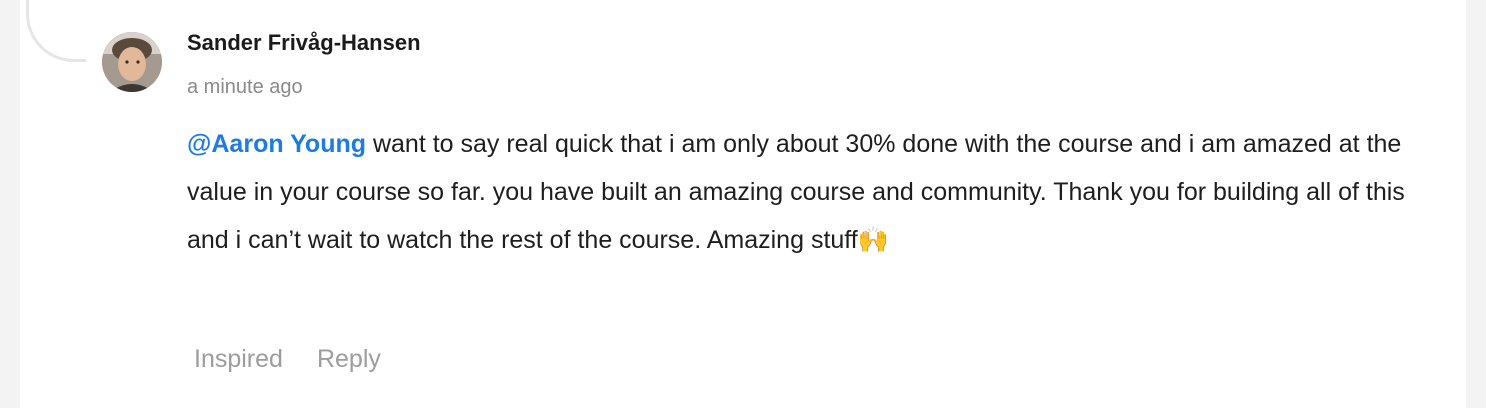 This screenshot has width=1486, height=408. I want to click on mention-link: @Aaron Young, so click(276, 144).